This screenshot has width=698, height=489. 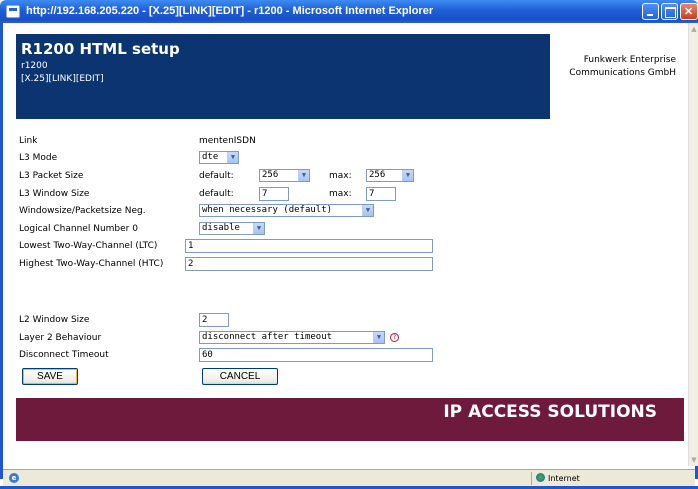 What do you see at coordinates (309, 264) in the screenshot?
I see `htc-input: 2` at bounding box center [309, 264].